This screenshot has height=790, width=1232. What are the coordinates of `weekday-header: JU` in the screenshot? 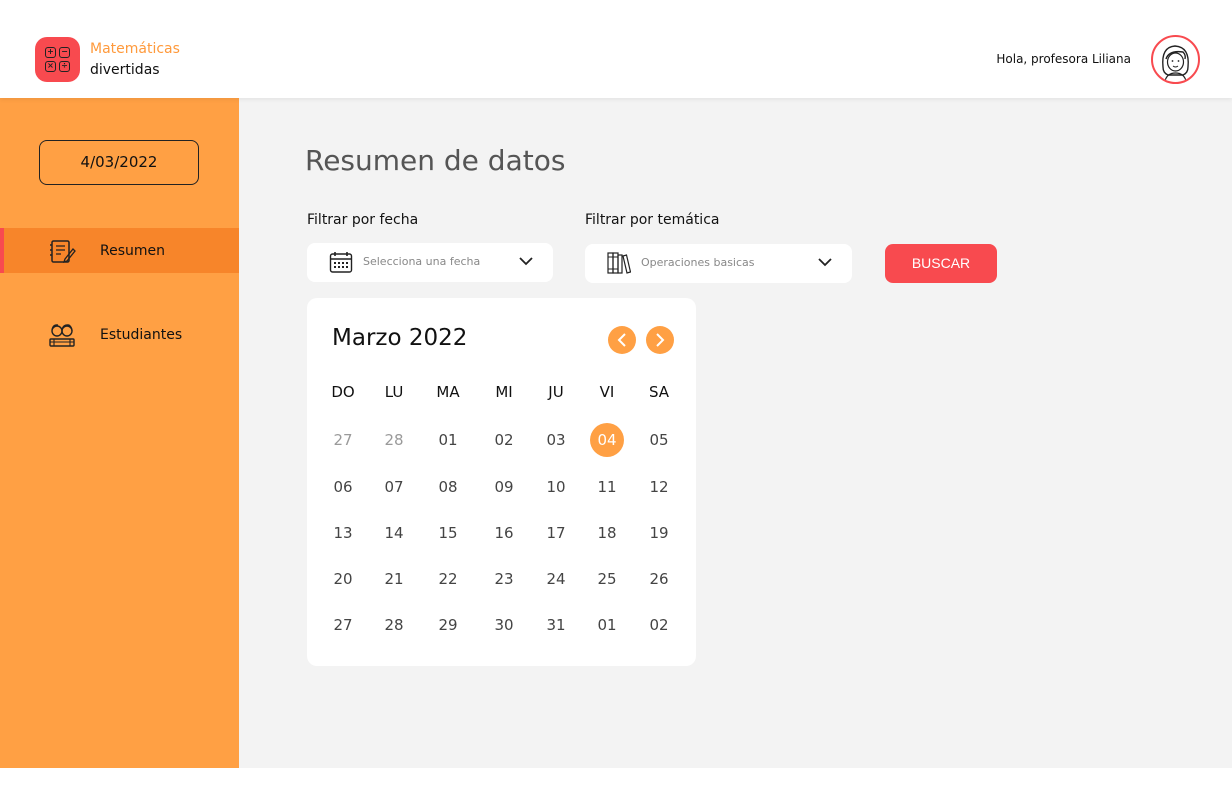 It's located at (556, 392).